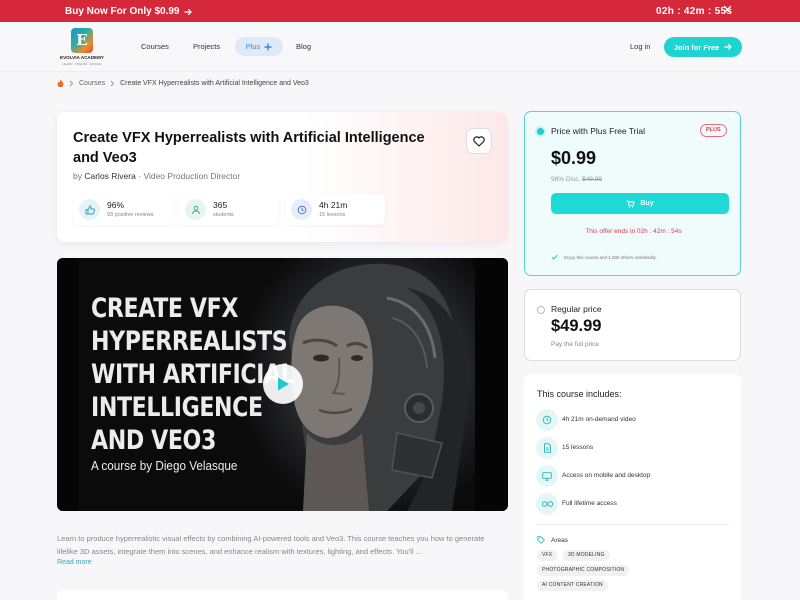  What do you see at coordinates (633, 231) in the screenshot?
I see `offer-countdown: This offer ends in 02h : 42m : 54s` at bounding box center [633, 231].